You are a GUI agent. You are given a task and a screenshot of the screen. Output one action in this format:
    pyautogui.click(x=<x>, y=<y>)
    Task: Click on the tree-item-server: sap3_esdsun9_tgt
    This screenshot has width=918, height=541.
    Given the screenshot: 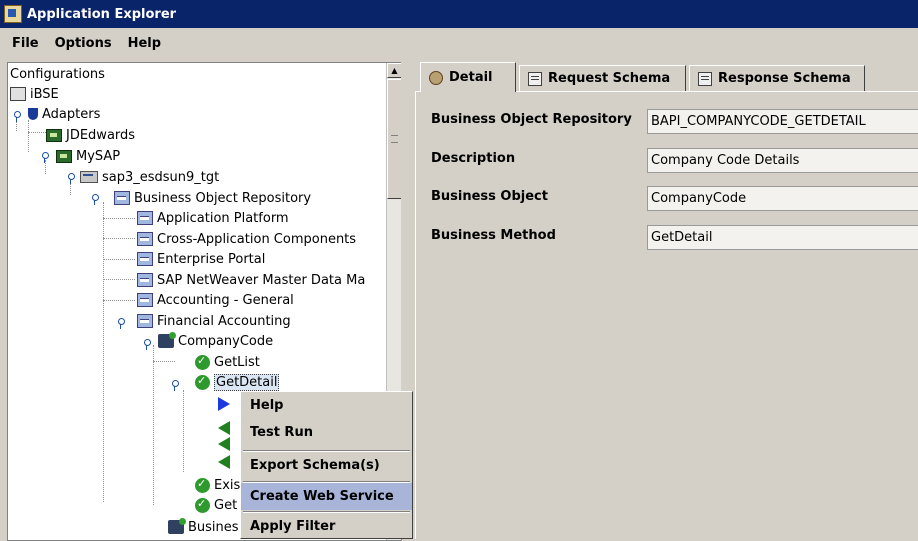 What is the action you would take?
    pyautogui.click(x=149, y=177)
    